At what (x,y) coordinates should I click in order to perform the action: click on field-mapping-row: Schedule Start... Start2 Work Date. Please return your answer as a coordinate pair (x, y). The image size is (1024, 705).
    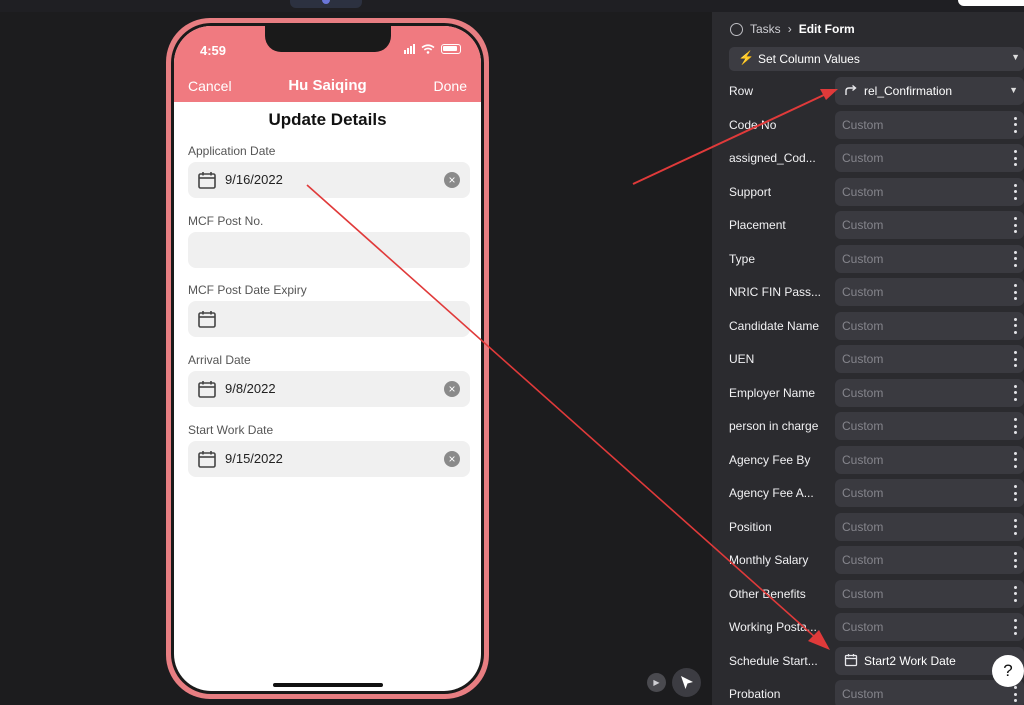
    Looking at the image, I should click on (868, 660).